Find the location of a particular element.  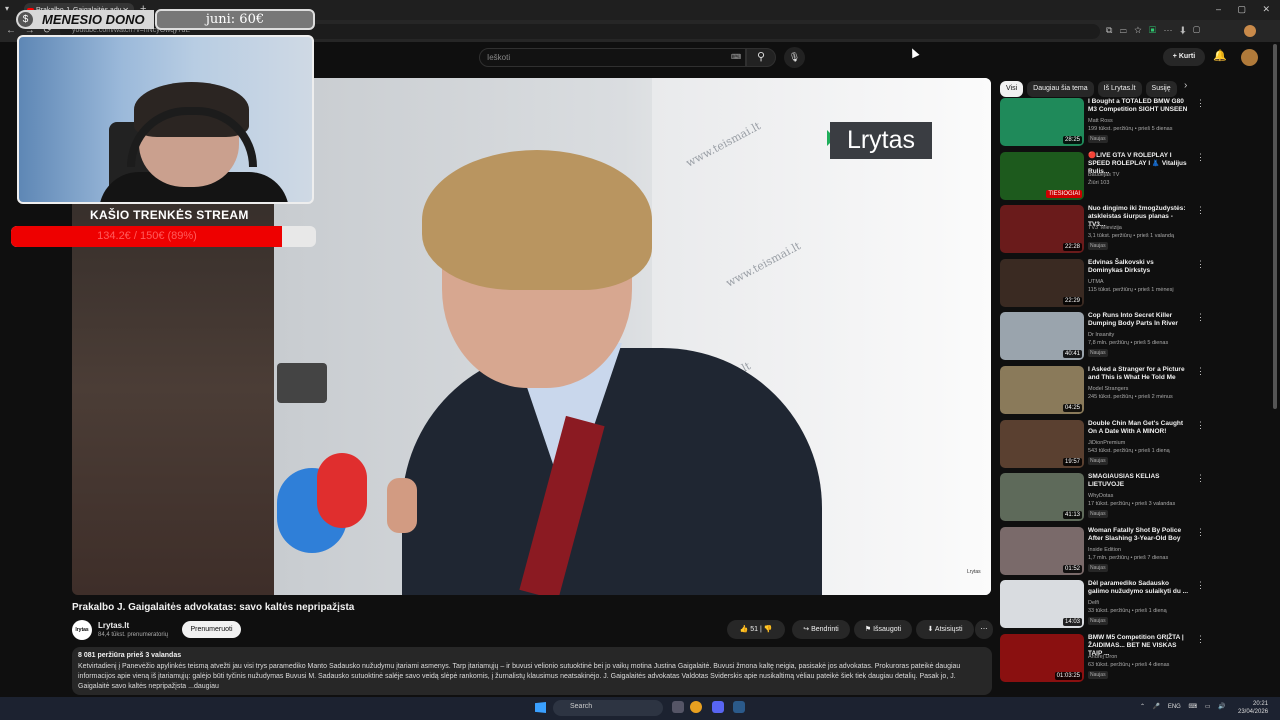

recommendation-thumbnail: TIESIOGIAI is located at coordinates (1042, 175).